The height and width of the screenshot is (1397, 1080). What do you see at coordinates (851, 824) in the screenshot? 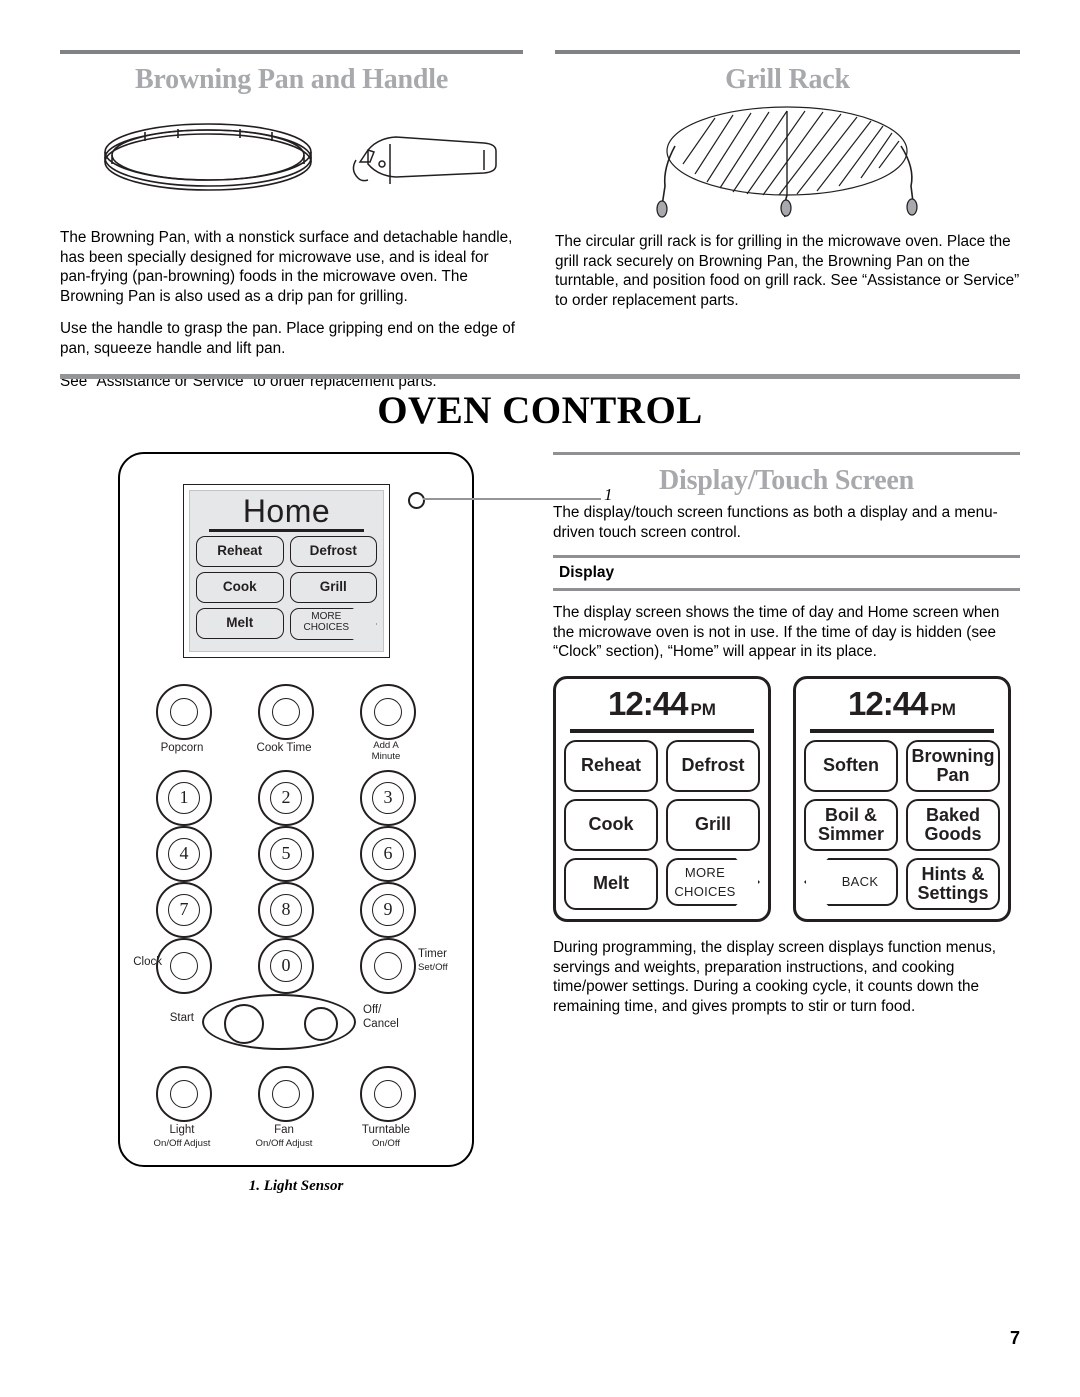
I see `display-key-boil-simmer: Boil & Simmer` at bounding box center [851, 824].